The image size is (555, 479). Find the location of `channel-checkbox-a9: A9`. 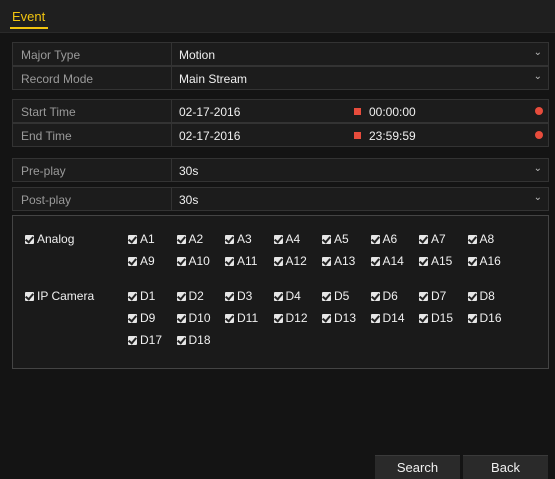

channel-checkbox-a9: A9 is located at coordinates (141, 261).